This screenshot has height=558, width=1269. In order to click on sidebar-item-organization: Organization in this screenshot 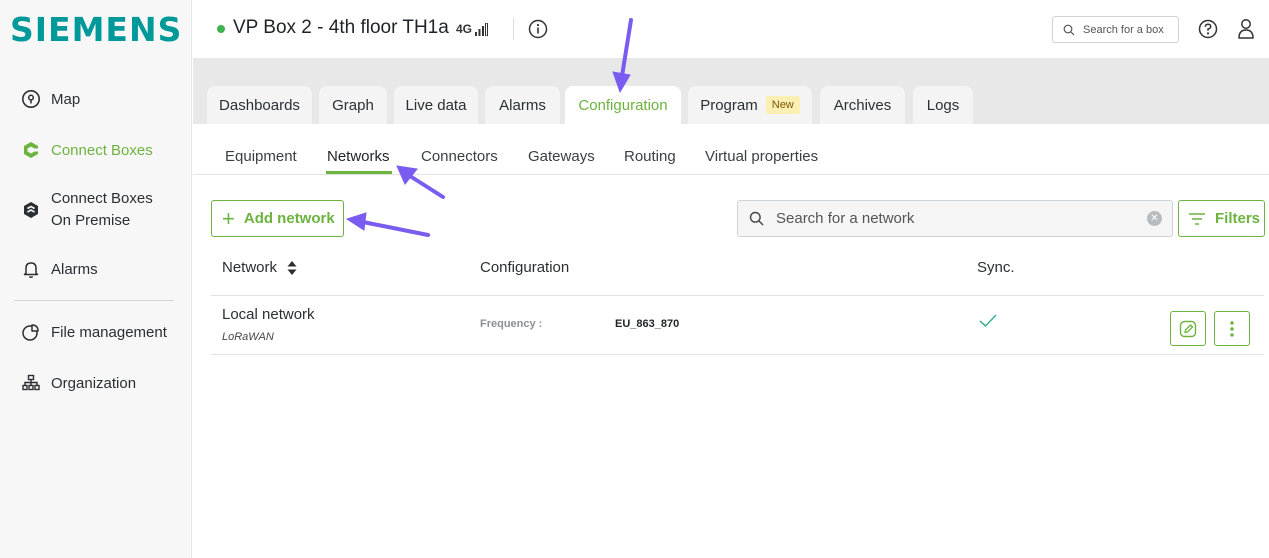, I will do `click(96, 383)`.